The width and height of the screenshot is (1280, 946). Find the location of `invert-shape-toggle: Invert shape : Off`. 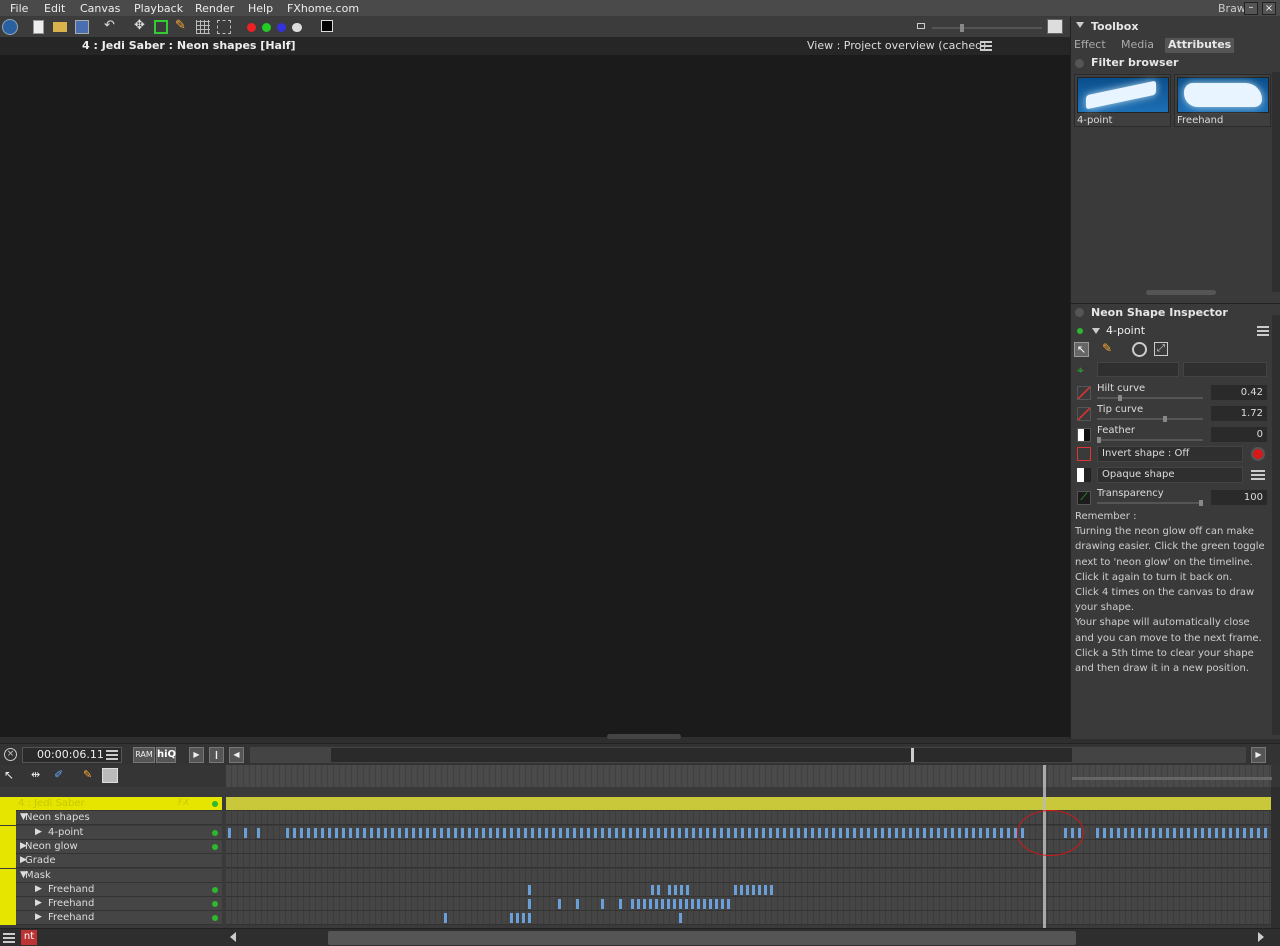

invert-shape-toggle: Invert shape : Off is located at coordinates (1170, 454).